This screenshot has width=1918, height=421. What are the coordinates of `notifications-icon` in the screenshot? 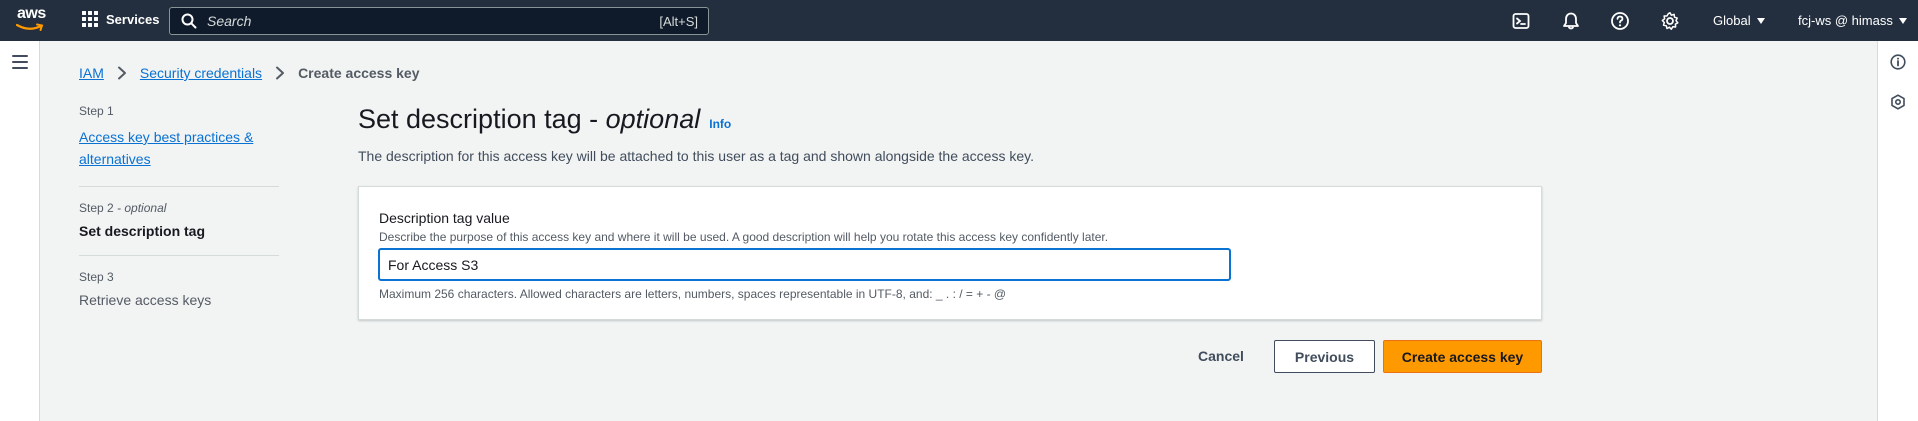 It's located at (1571, 21).